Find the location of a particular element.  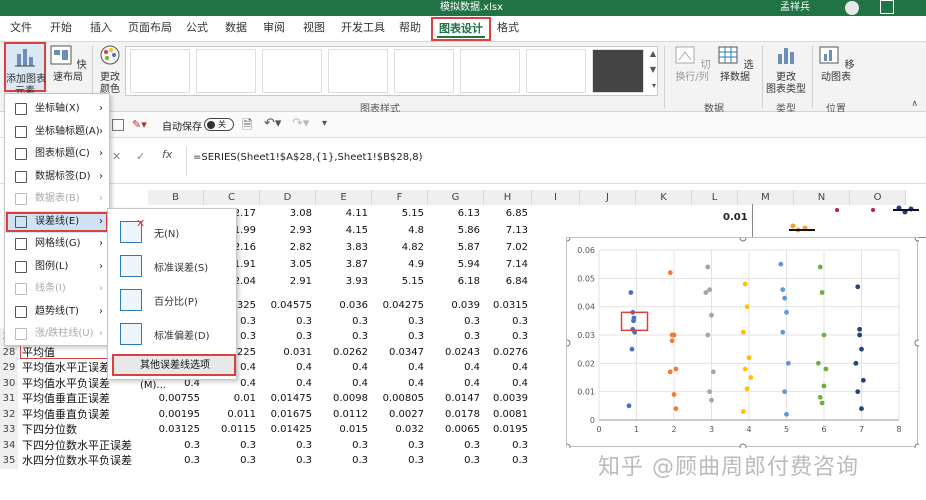

row-header: 34 is located at coordinates (9, 445).